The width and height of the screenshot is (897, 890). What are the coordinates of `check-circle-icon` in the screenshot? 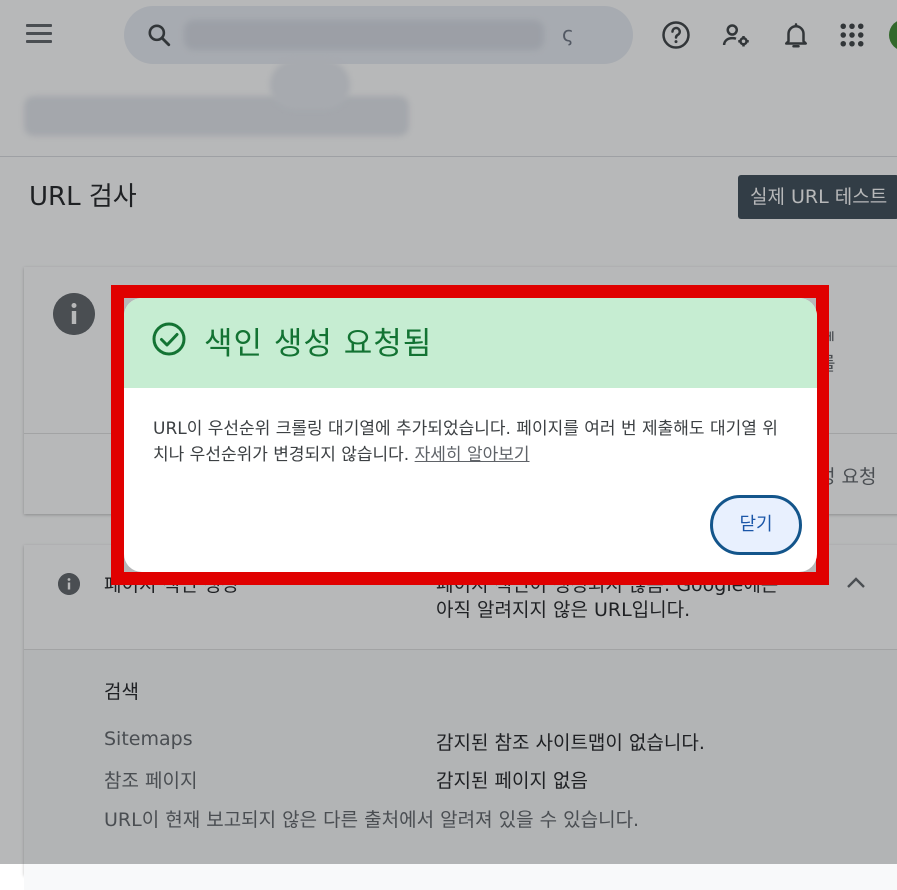 It's located at (169, 339).